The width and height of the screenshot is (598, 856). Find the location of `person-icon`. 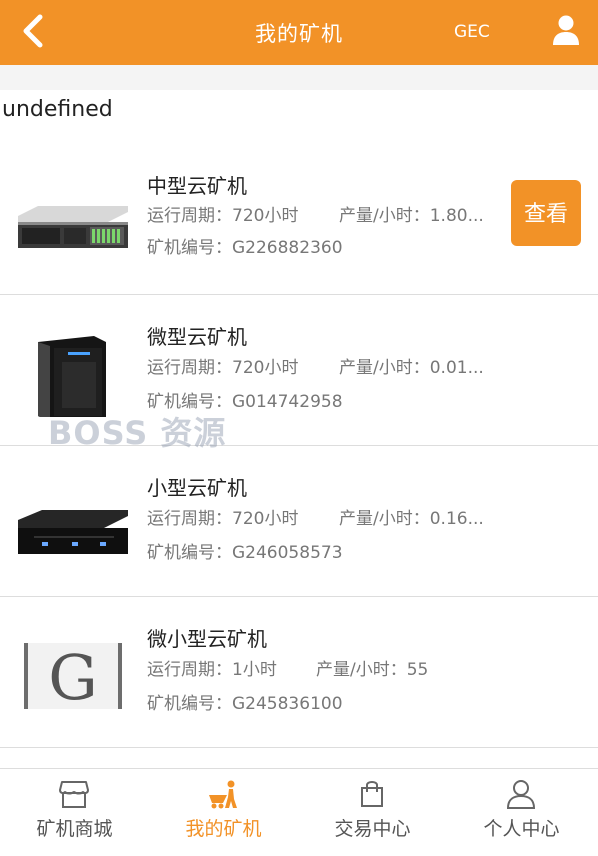

person-icon is located at coordinates (521, 794).